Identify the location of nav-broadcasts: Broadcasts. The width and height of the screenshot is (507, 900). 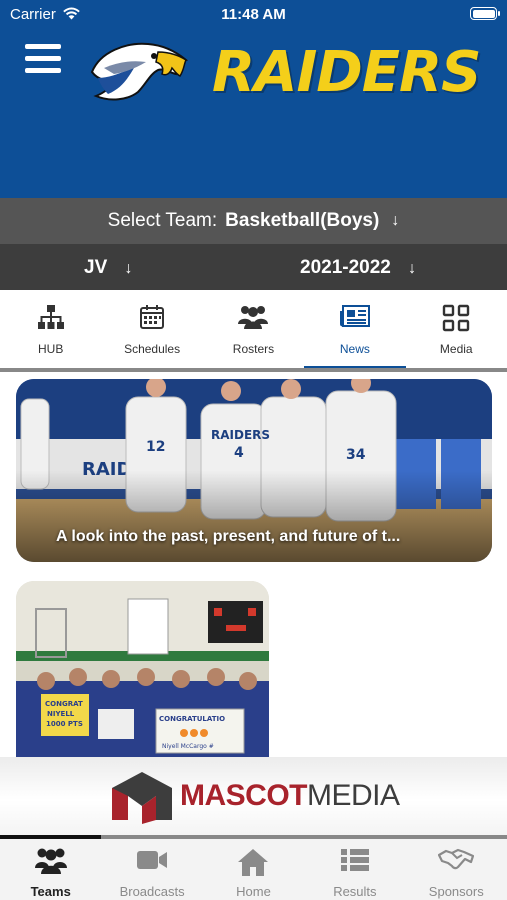
(151, 869).